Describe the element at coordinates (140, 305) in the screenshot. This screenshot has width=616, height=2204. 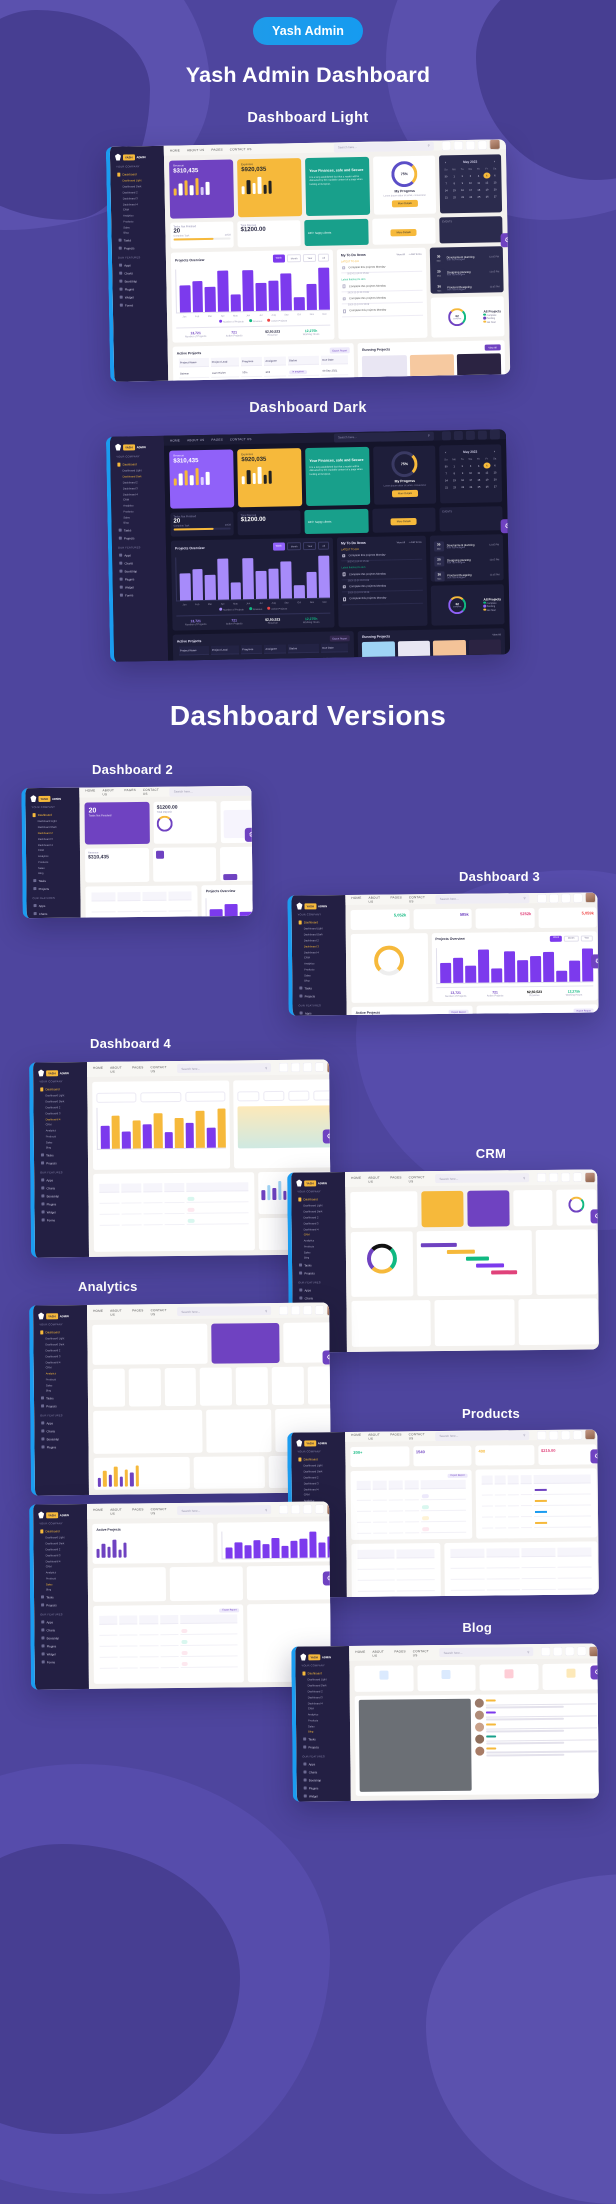
I see `sidebar-item-forms: Forms` at that location.